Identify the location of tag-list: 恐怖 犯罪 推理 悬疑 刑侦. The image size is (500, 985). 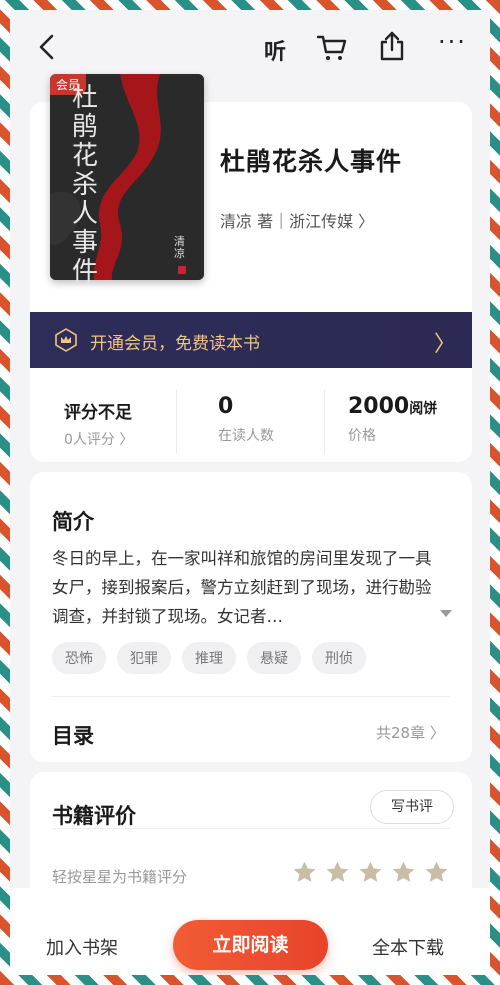
(209, 658).